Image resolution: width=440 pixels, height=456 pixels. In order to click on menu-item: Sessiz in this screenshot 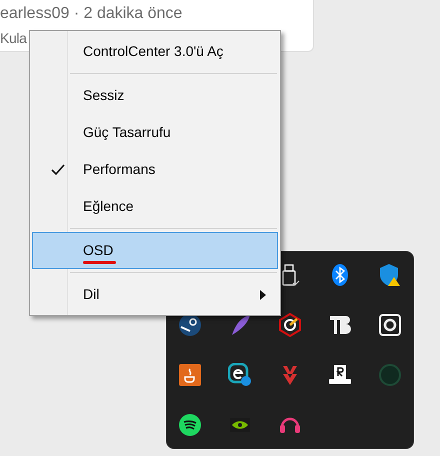, I will do `click(155, 95)`.